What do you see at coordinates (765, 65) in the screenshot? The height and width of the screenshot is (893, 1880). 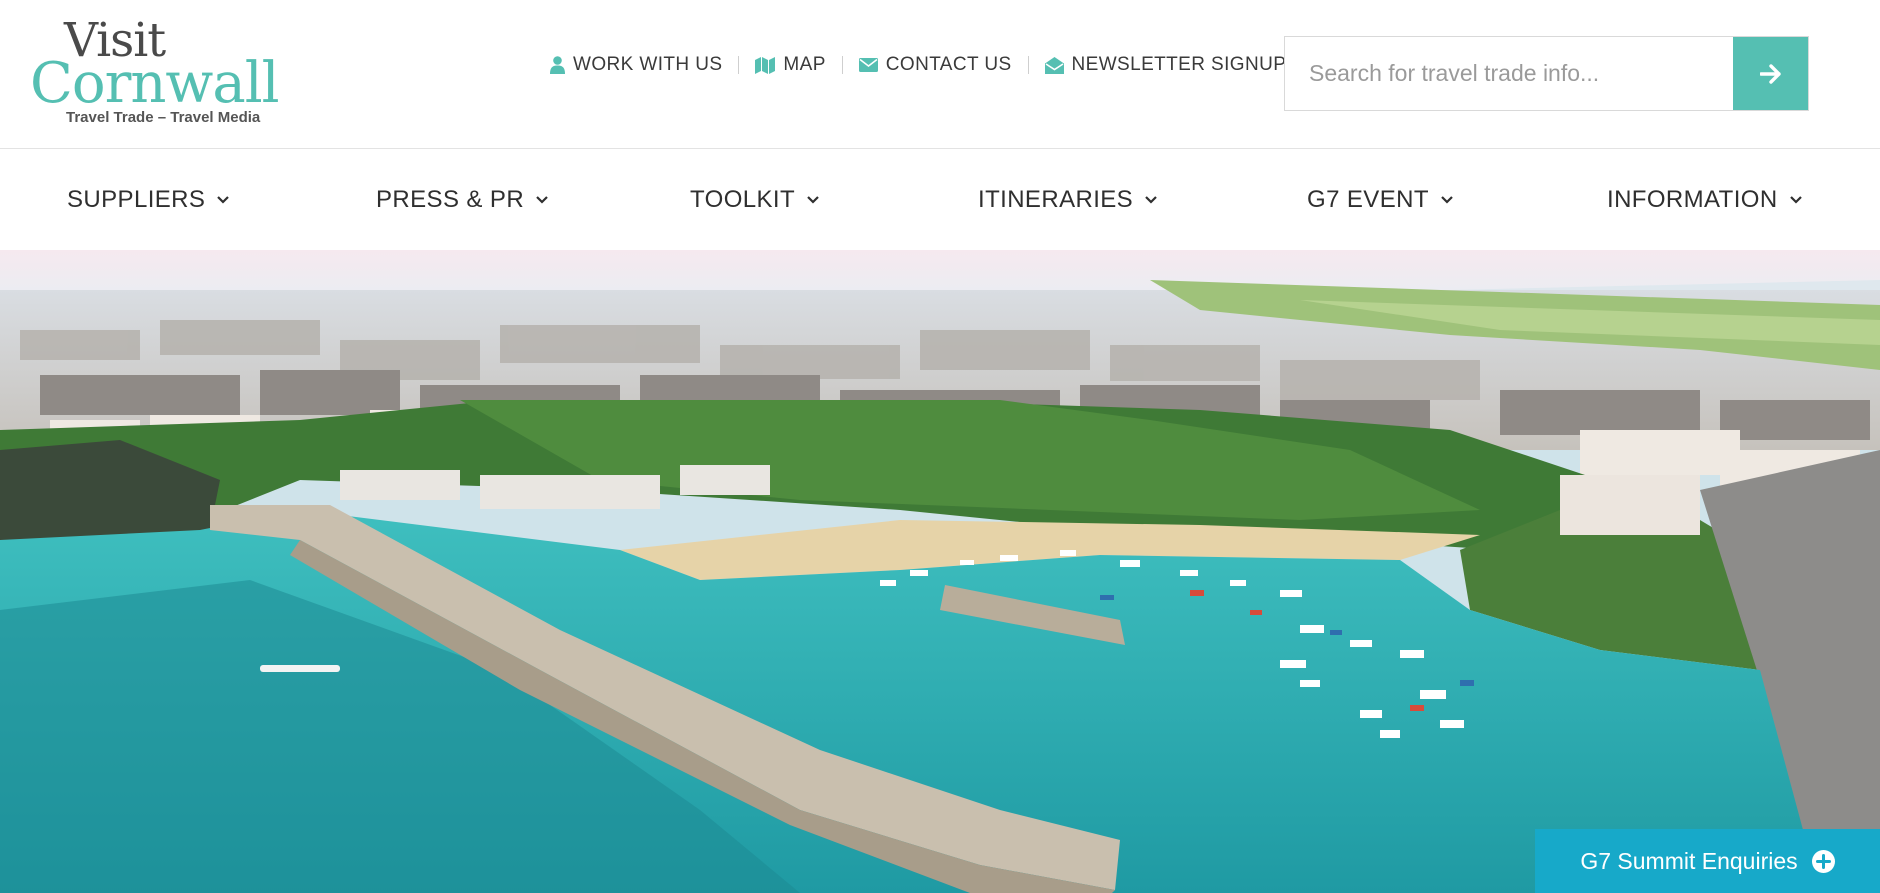 I see `map-icon` at bounding box center [765, 65].